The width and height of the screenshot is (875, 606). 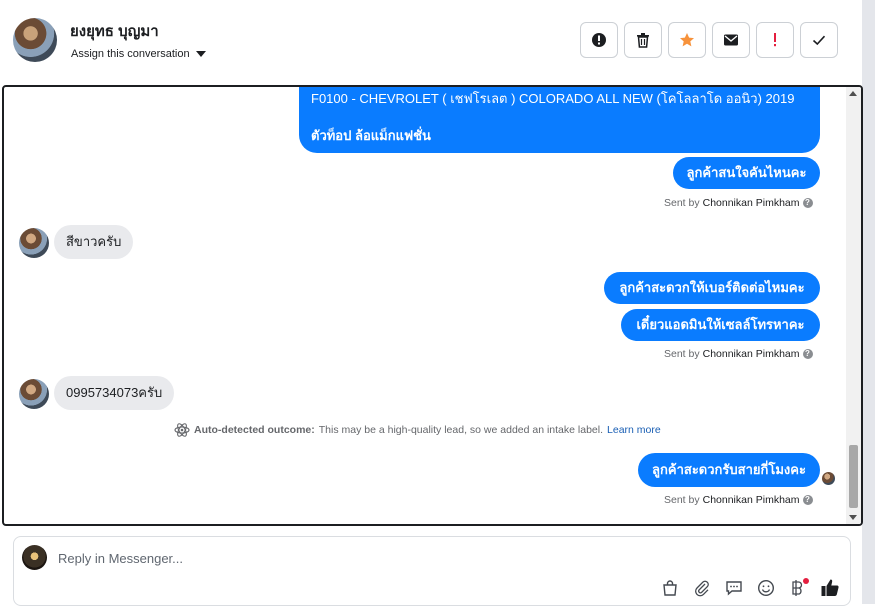 I want to click on outgoing-message: ลูกค้าสนใจคันไหนคะ, so click(x=746, y=173).